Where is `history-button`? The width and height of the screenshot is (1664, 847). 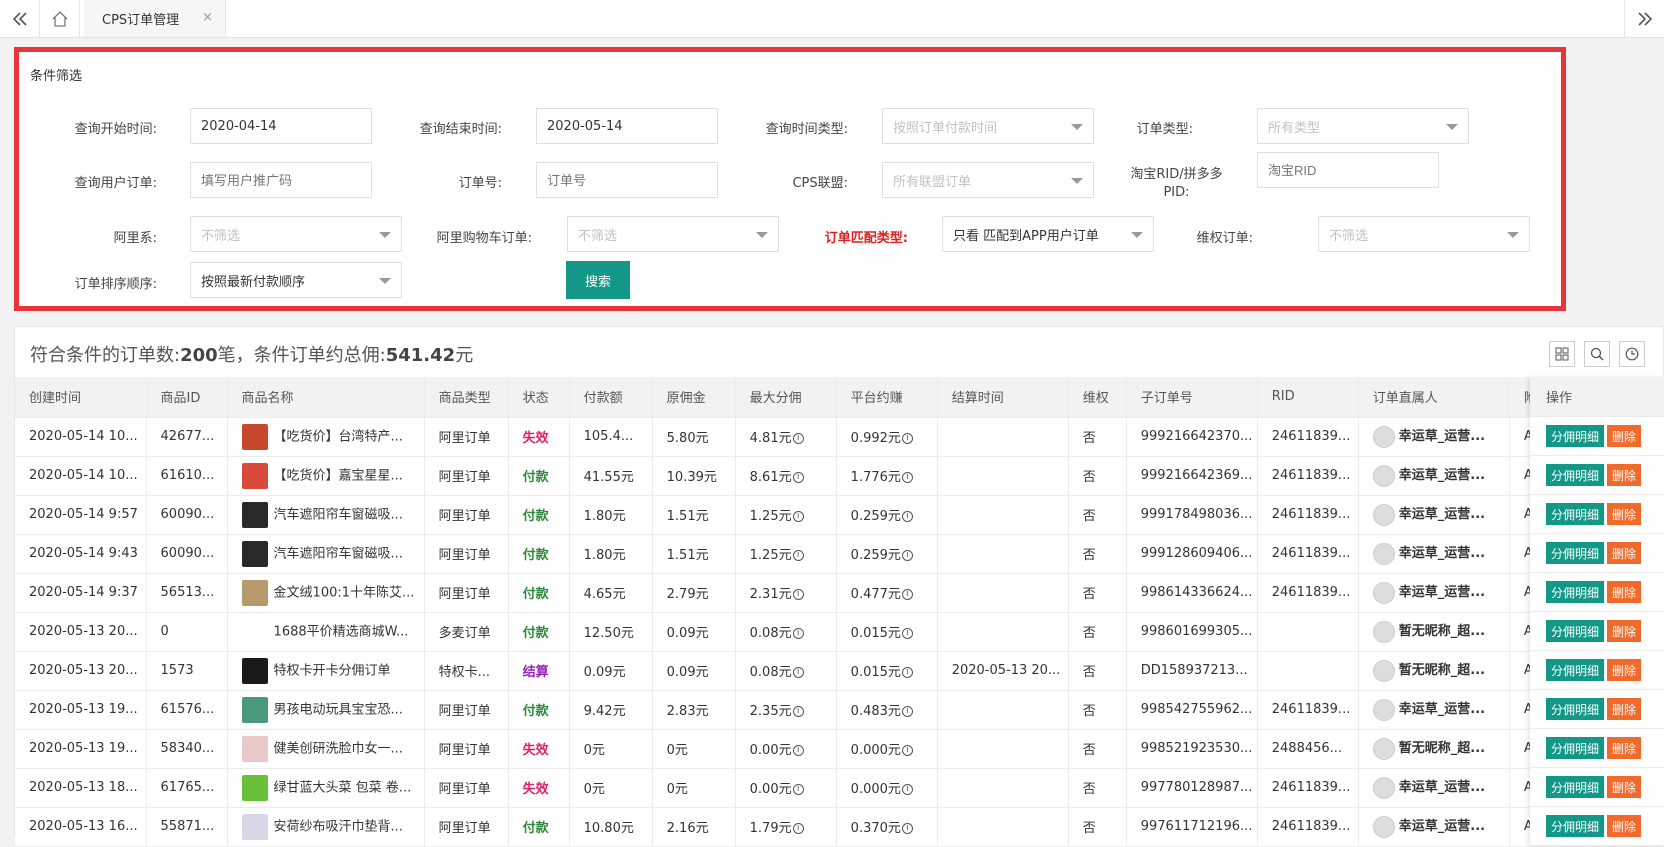
history-button is located at coordinates (1632, 354).